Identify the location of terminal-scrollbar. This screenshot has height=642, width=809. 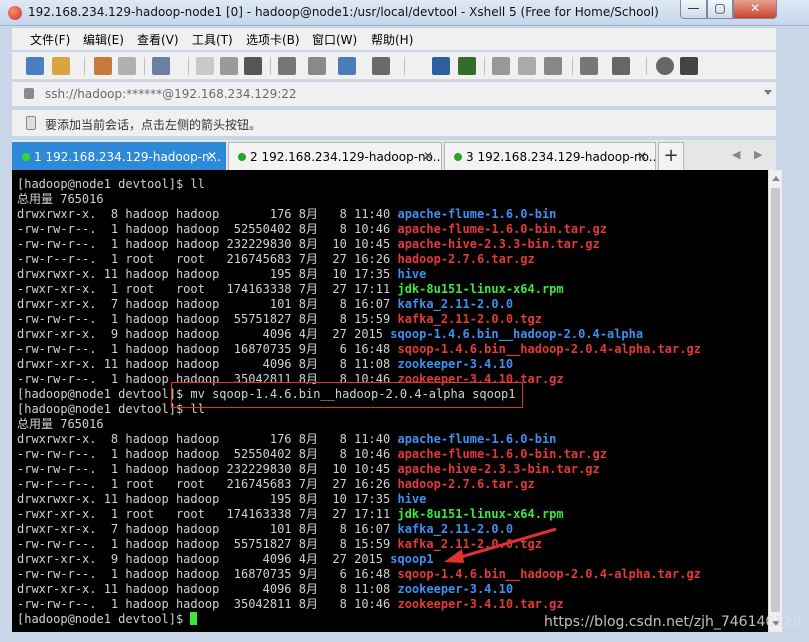
(775, 401).